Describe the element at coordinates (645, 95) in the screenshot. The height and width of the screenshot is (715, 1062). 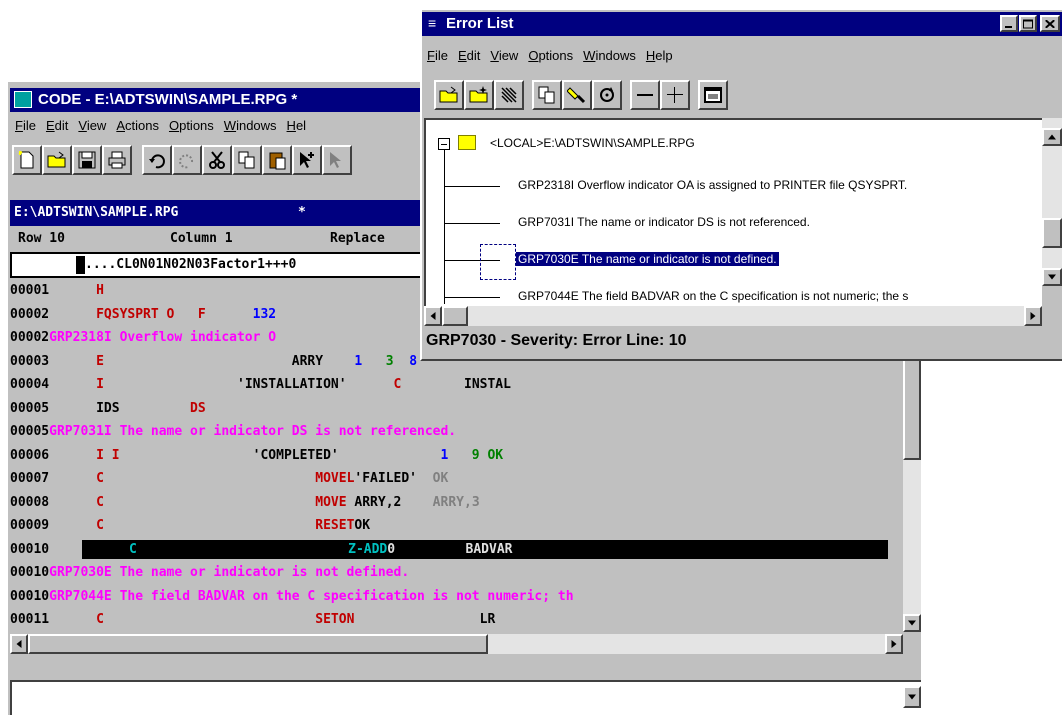
I see `collapse-button` at that location.